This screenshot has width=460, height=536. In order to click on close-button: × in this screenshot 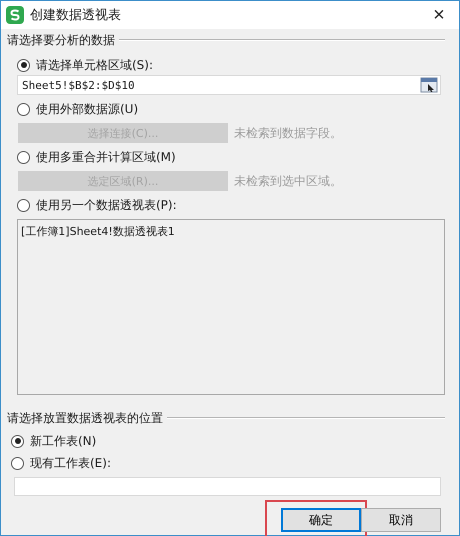, I will do `click(439, 15)`.